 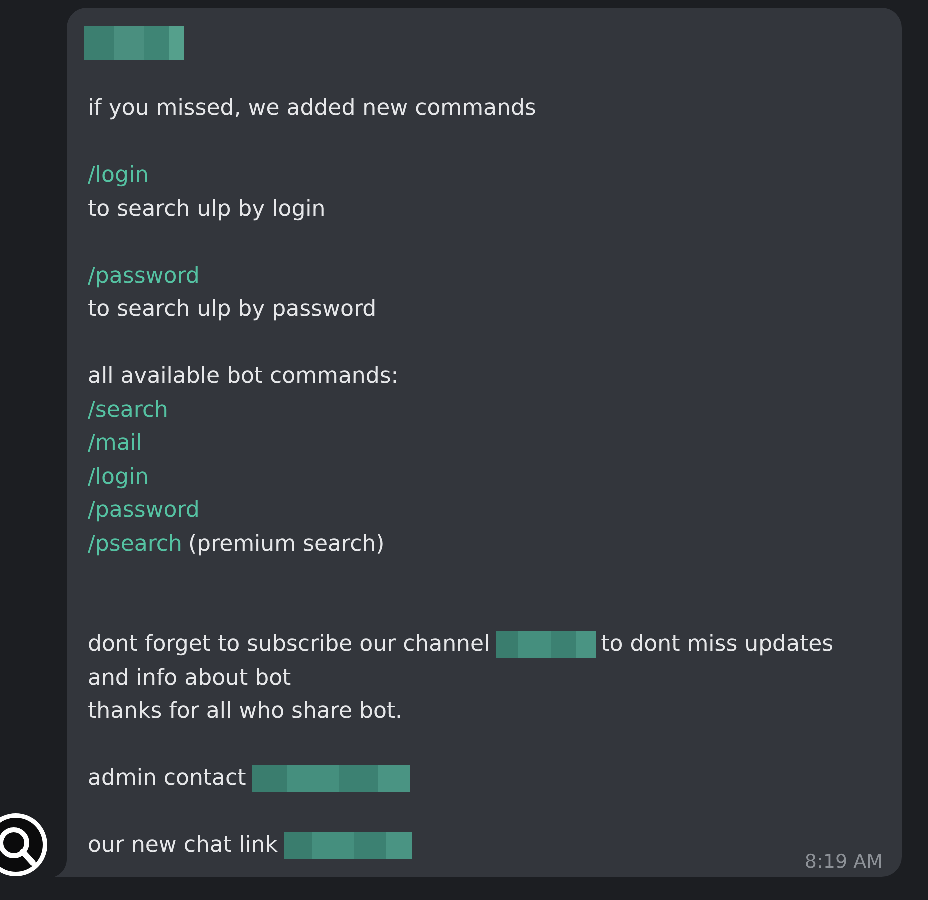 I want to click on message-text: if you missed, we added new commands, so click(x=312, y=109).